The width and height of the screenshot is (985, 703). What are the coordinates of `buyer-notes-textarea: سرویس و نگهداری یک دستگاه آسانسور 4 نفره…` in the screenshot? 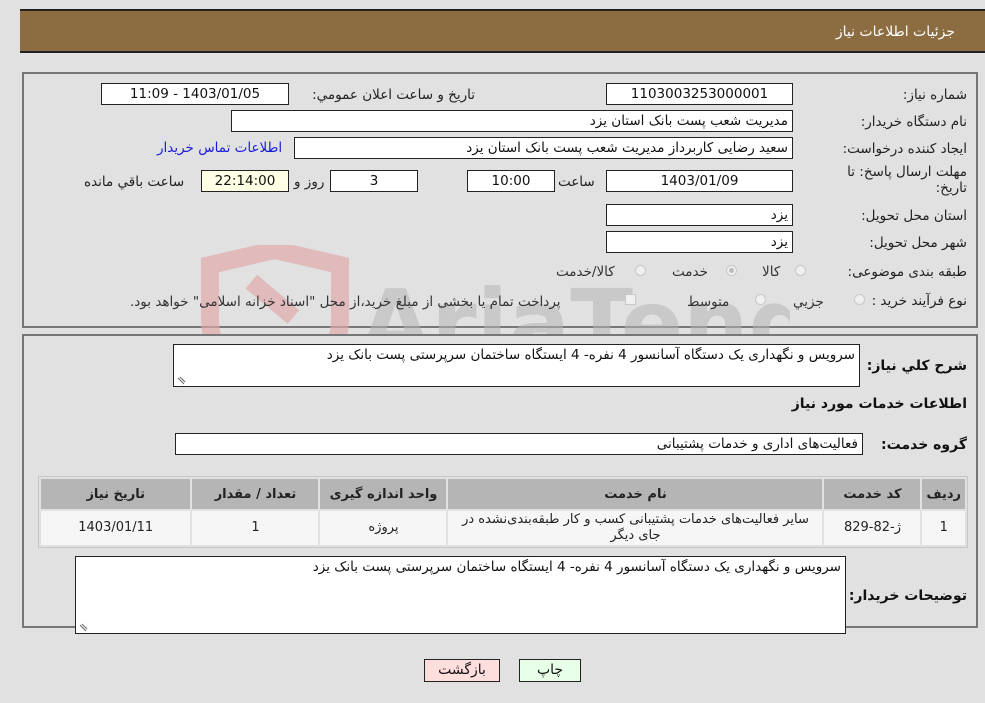 It's located at (460, 595).